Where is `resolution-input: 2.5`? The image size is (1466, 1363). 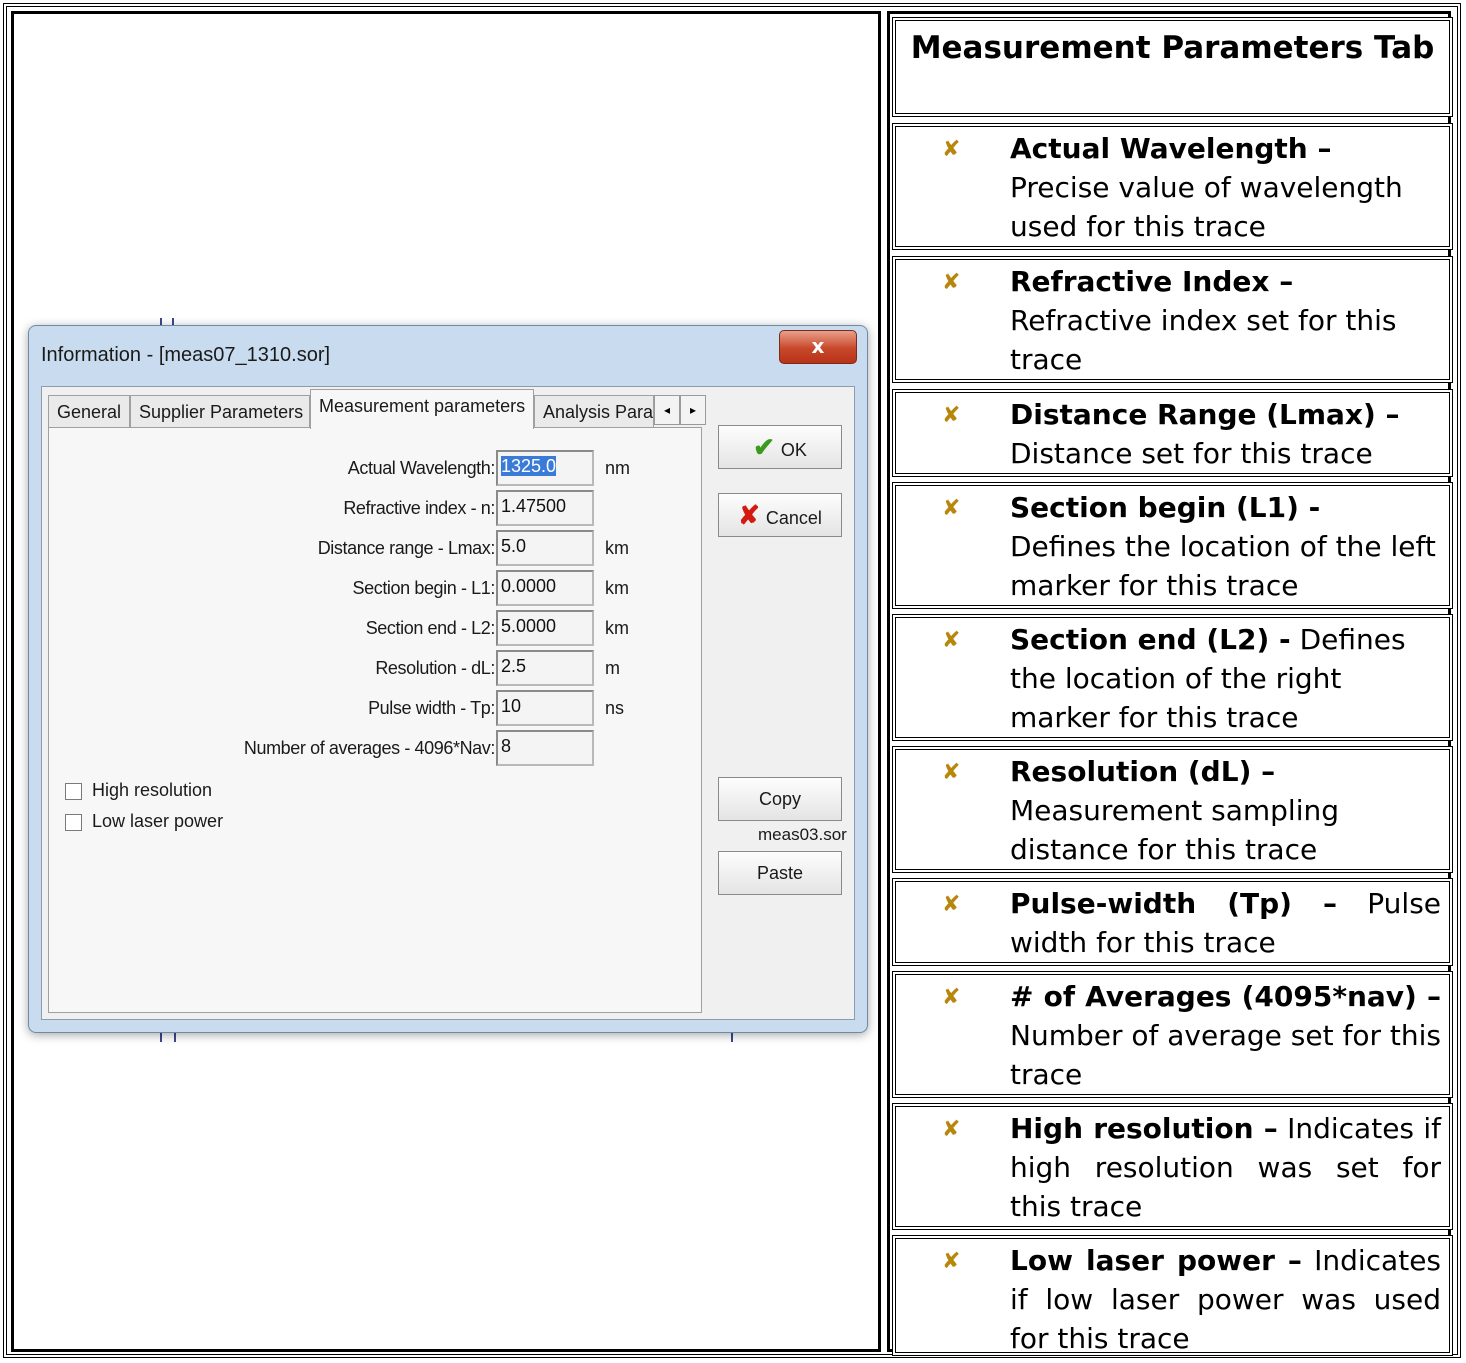
resolution-input: 2.5 is located at coordinates (545, 668).